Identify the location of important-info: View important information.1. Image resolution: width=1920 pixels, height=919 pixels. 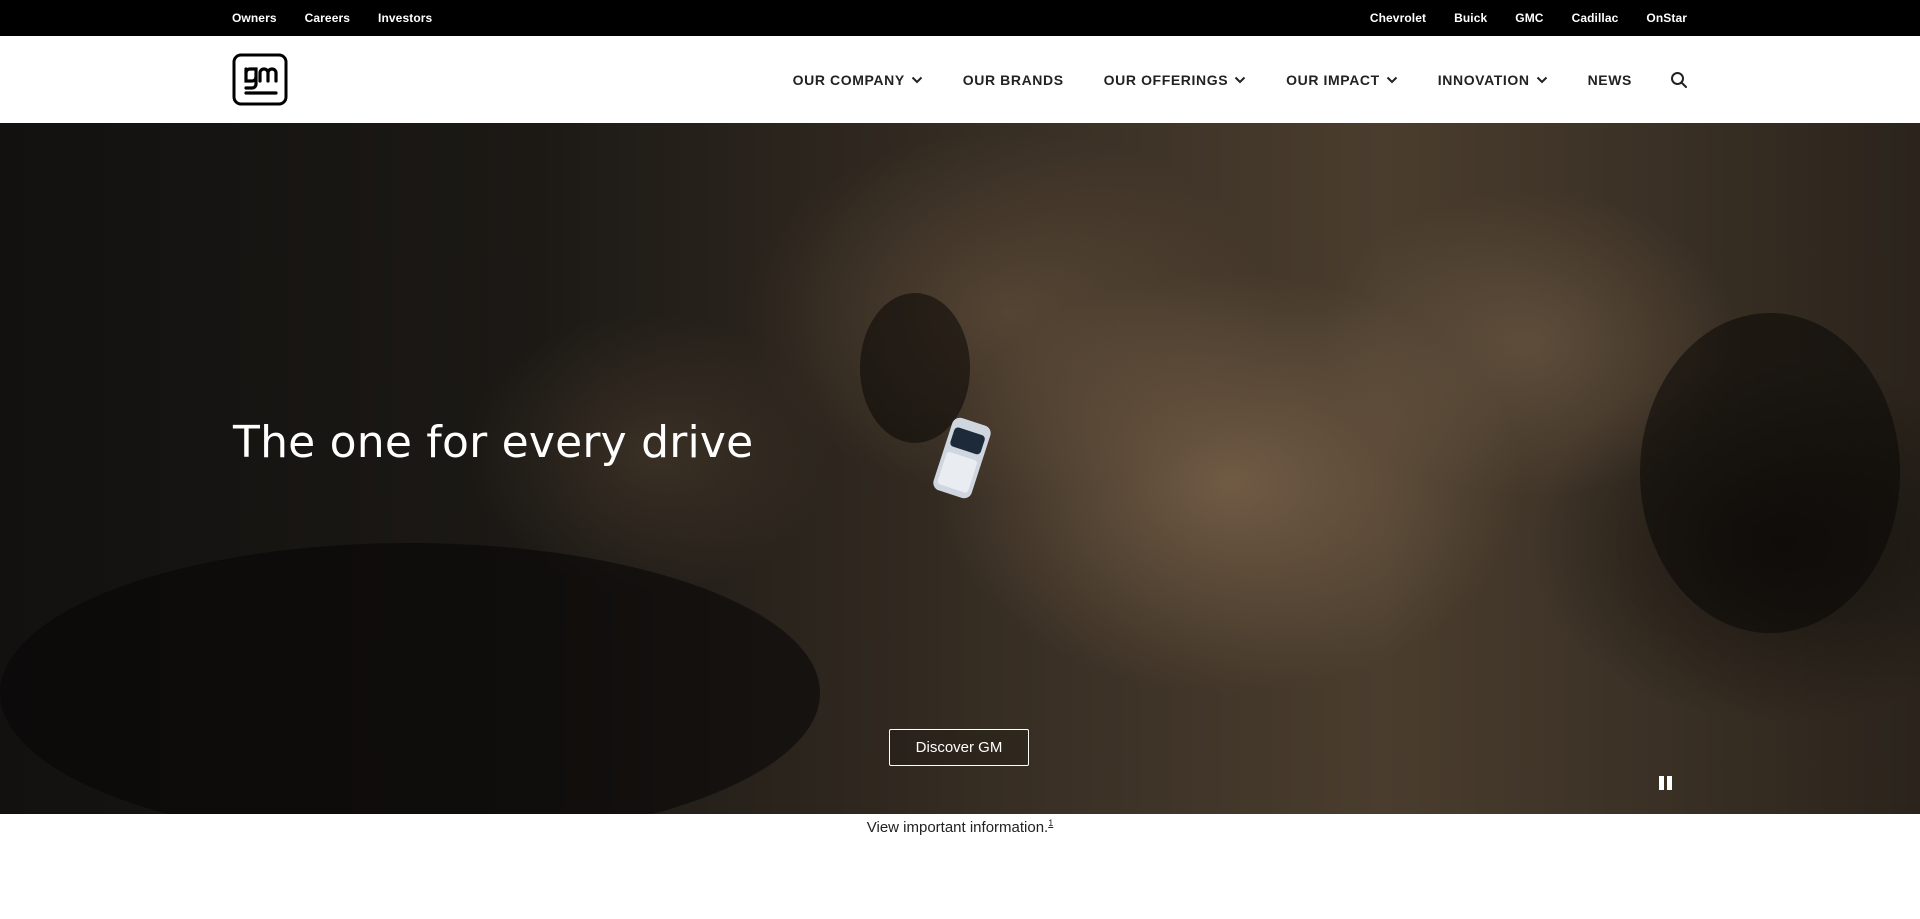
(960, 827).